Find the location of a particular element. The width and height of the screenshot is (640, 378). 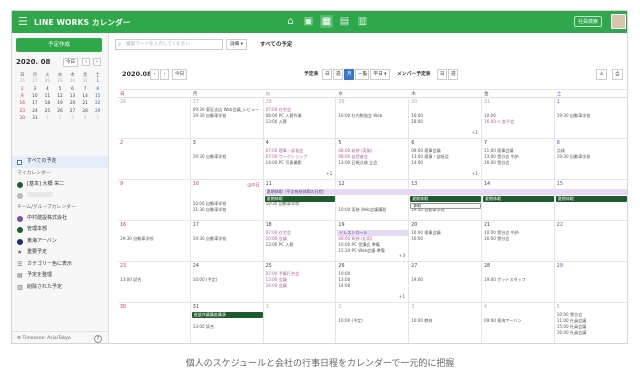

event-item: 点検 is located at coordinates (561, 150).